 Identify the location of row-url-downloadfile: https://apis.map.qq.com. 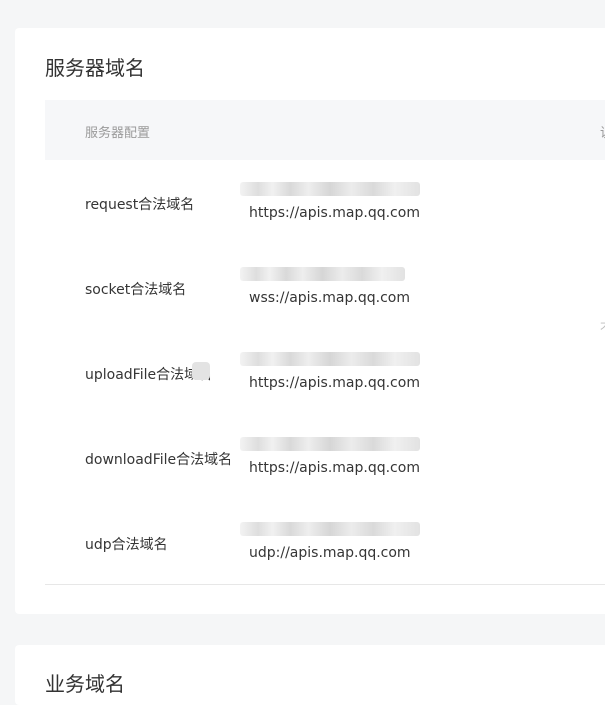
(334, 468).